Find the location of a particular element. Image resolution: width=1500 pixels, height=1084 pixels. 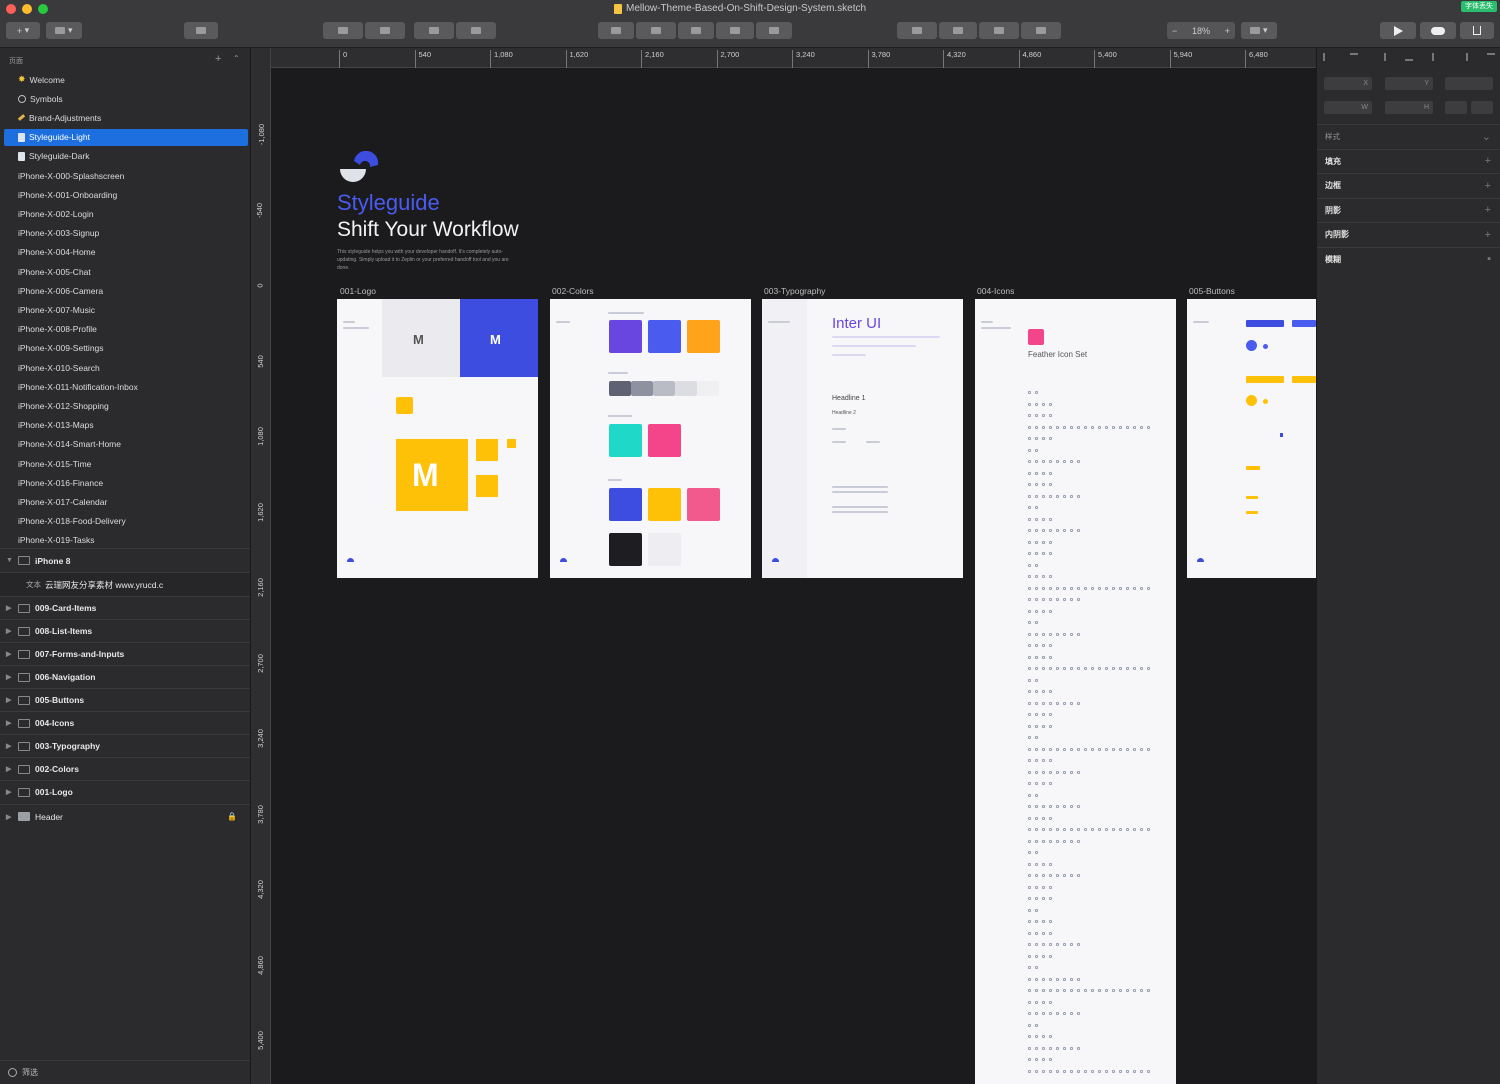

inspector-section: 模糊 ▪ is located at coordinates (1408, 258).